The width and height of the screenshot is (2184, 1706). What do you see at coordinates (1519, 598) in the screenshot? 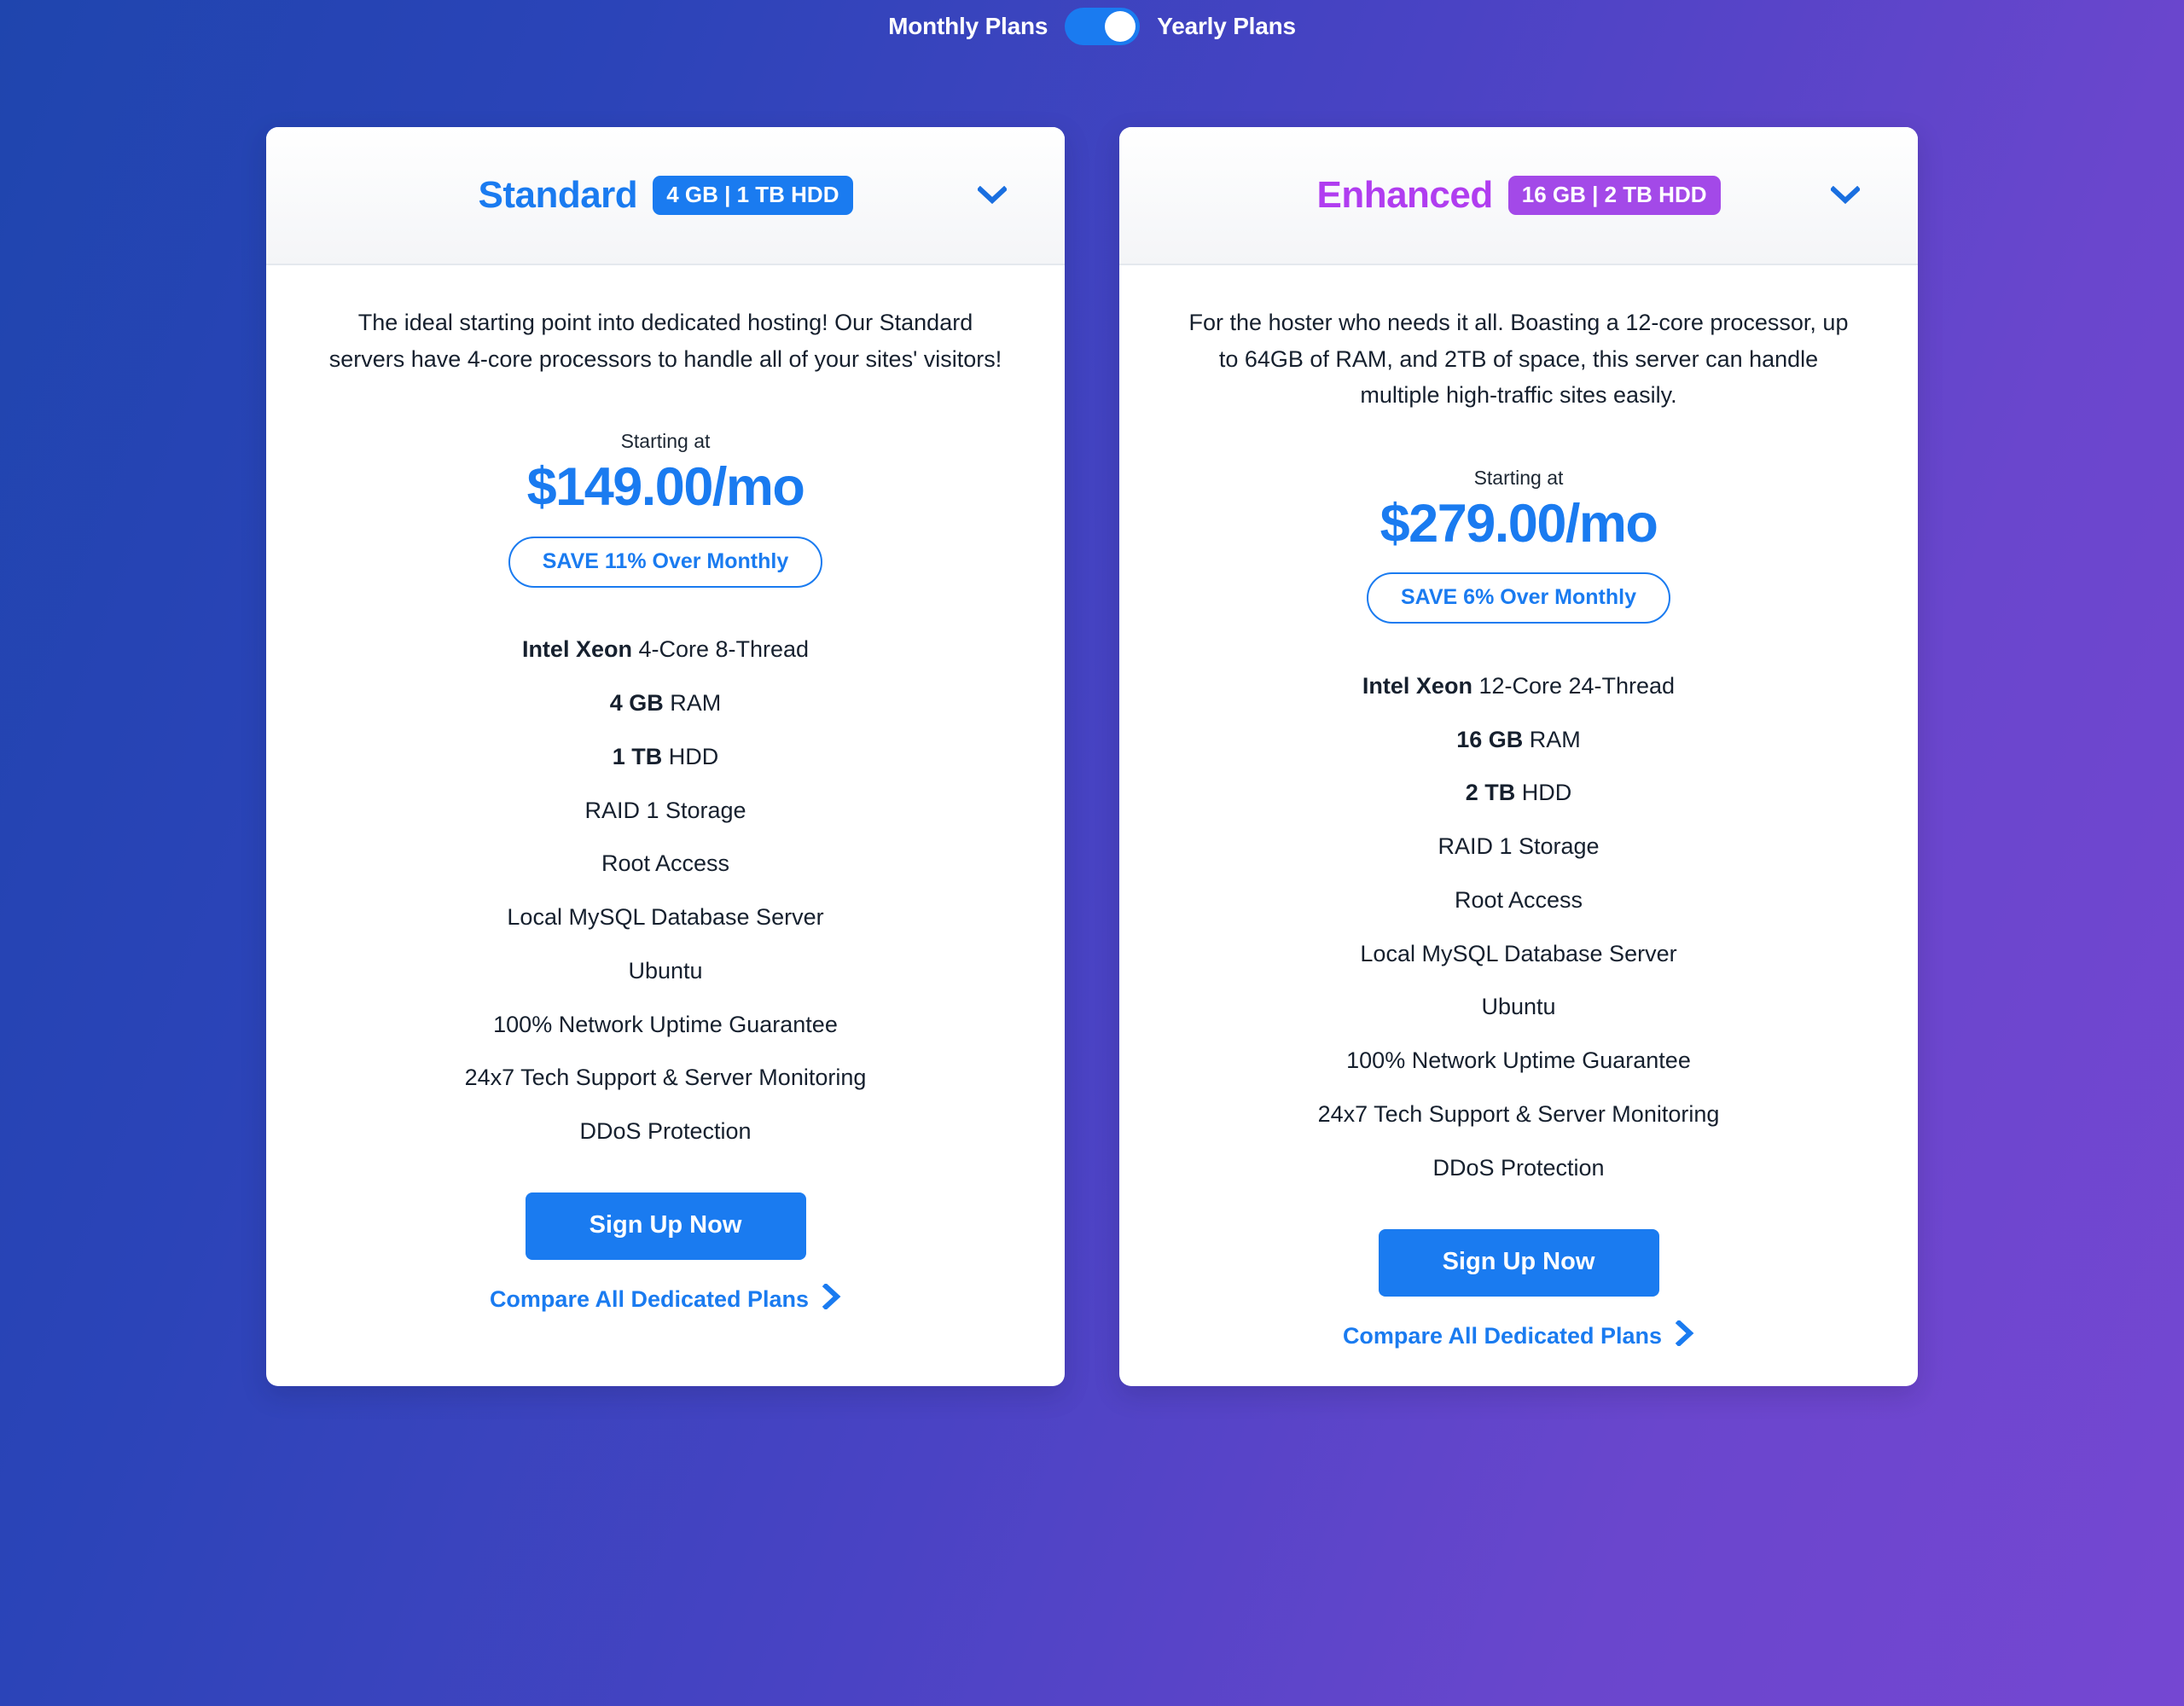
I see `savings-badge: SAVE 6% Over Monthly` at bounding box center [1519, 598].